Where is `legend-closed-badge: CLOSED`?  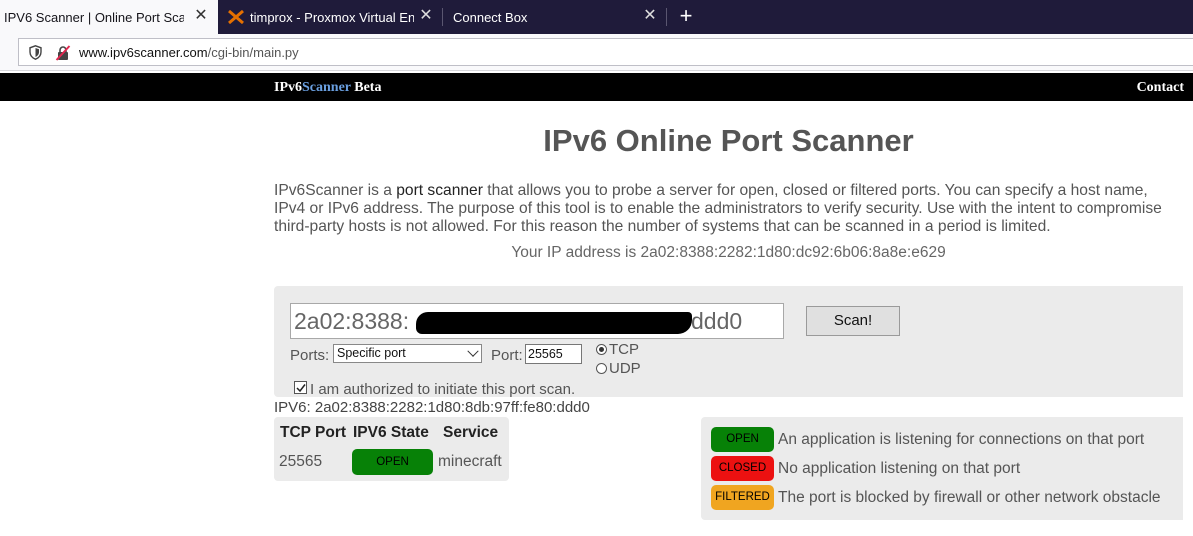 legend-closed-badge: CLOSED is located at coordinates (742, 468).